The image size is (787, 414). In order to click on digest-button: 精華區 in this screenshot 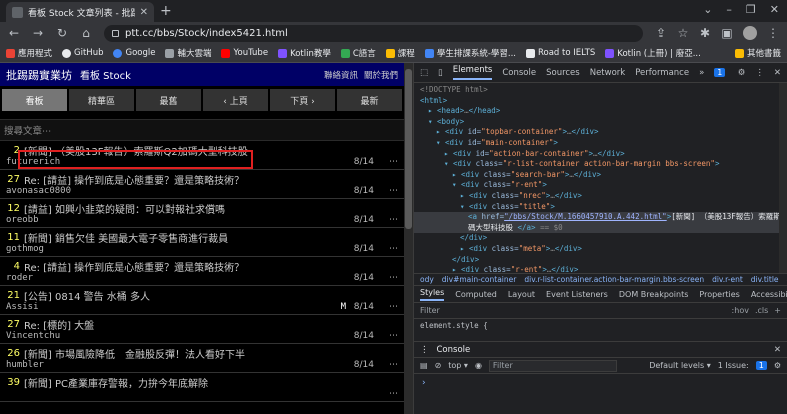, I will do `click(101, 100)`.